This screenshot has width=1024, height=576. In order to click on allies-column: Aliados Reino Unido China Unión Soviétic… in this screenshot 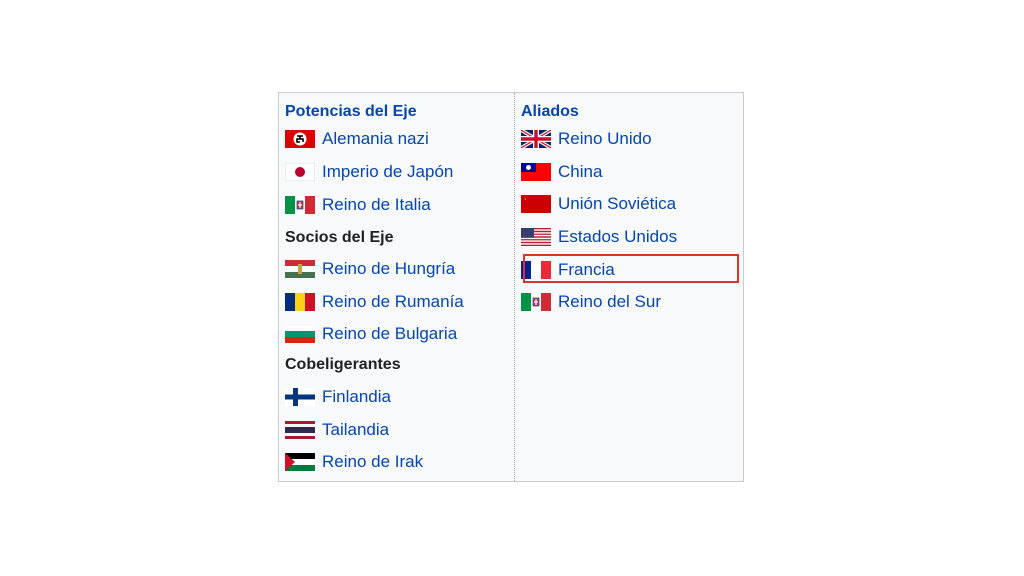, I will do `click(629, 287)`.